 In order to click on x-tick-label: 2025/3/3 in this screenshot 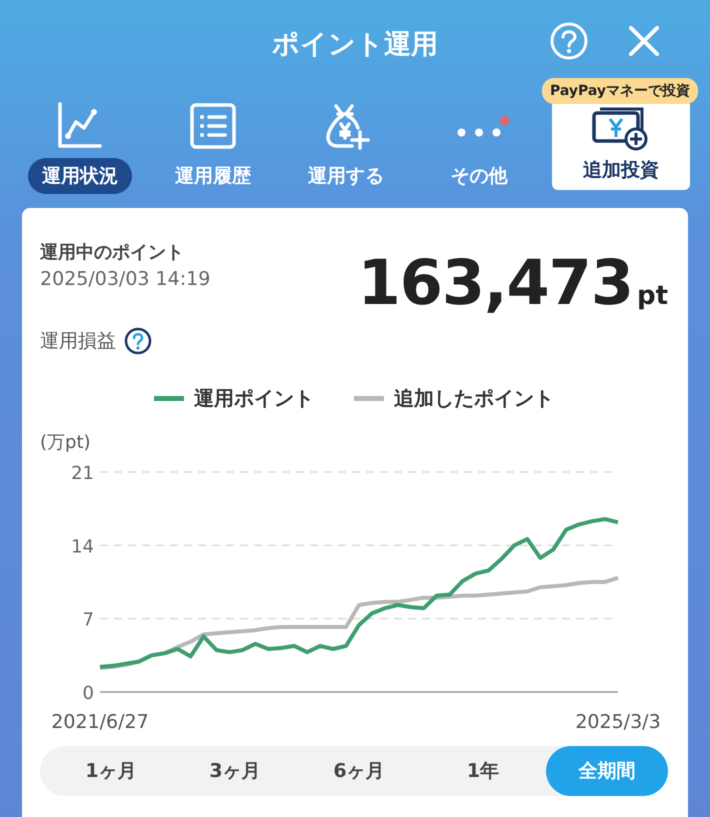, I will do `click(618, 722)`.